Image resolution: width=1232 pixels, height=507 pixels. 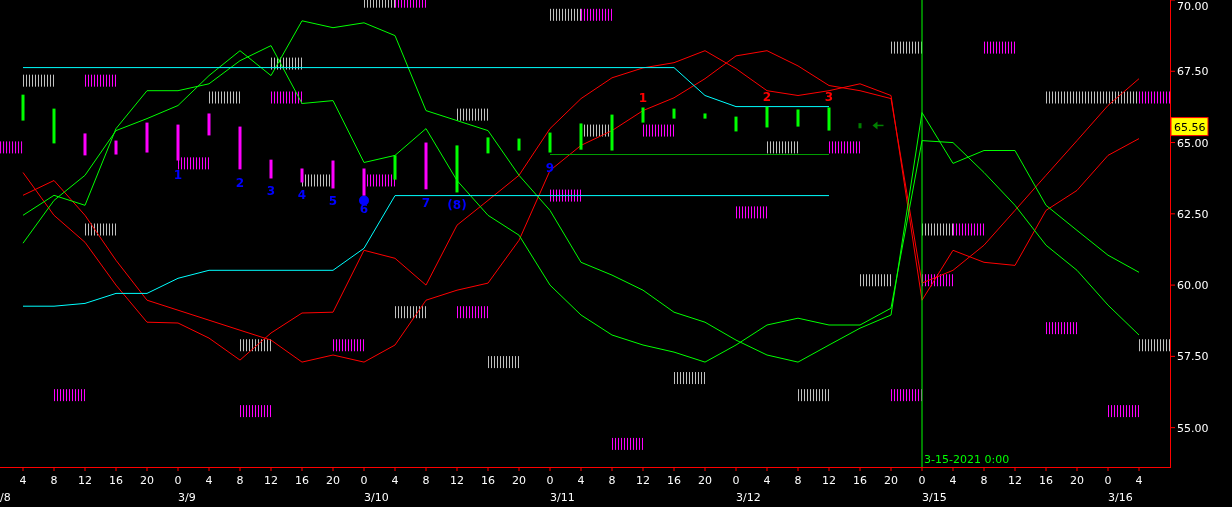 I want to click on date-axis-label: 3/16, so click(x=1120, y=497).